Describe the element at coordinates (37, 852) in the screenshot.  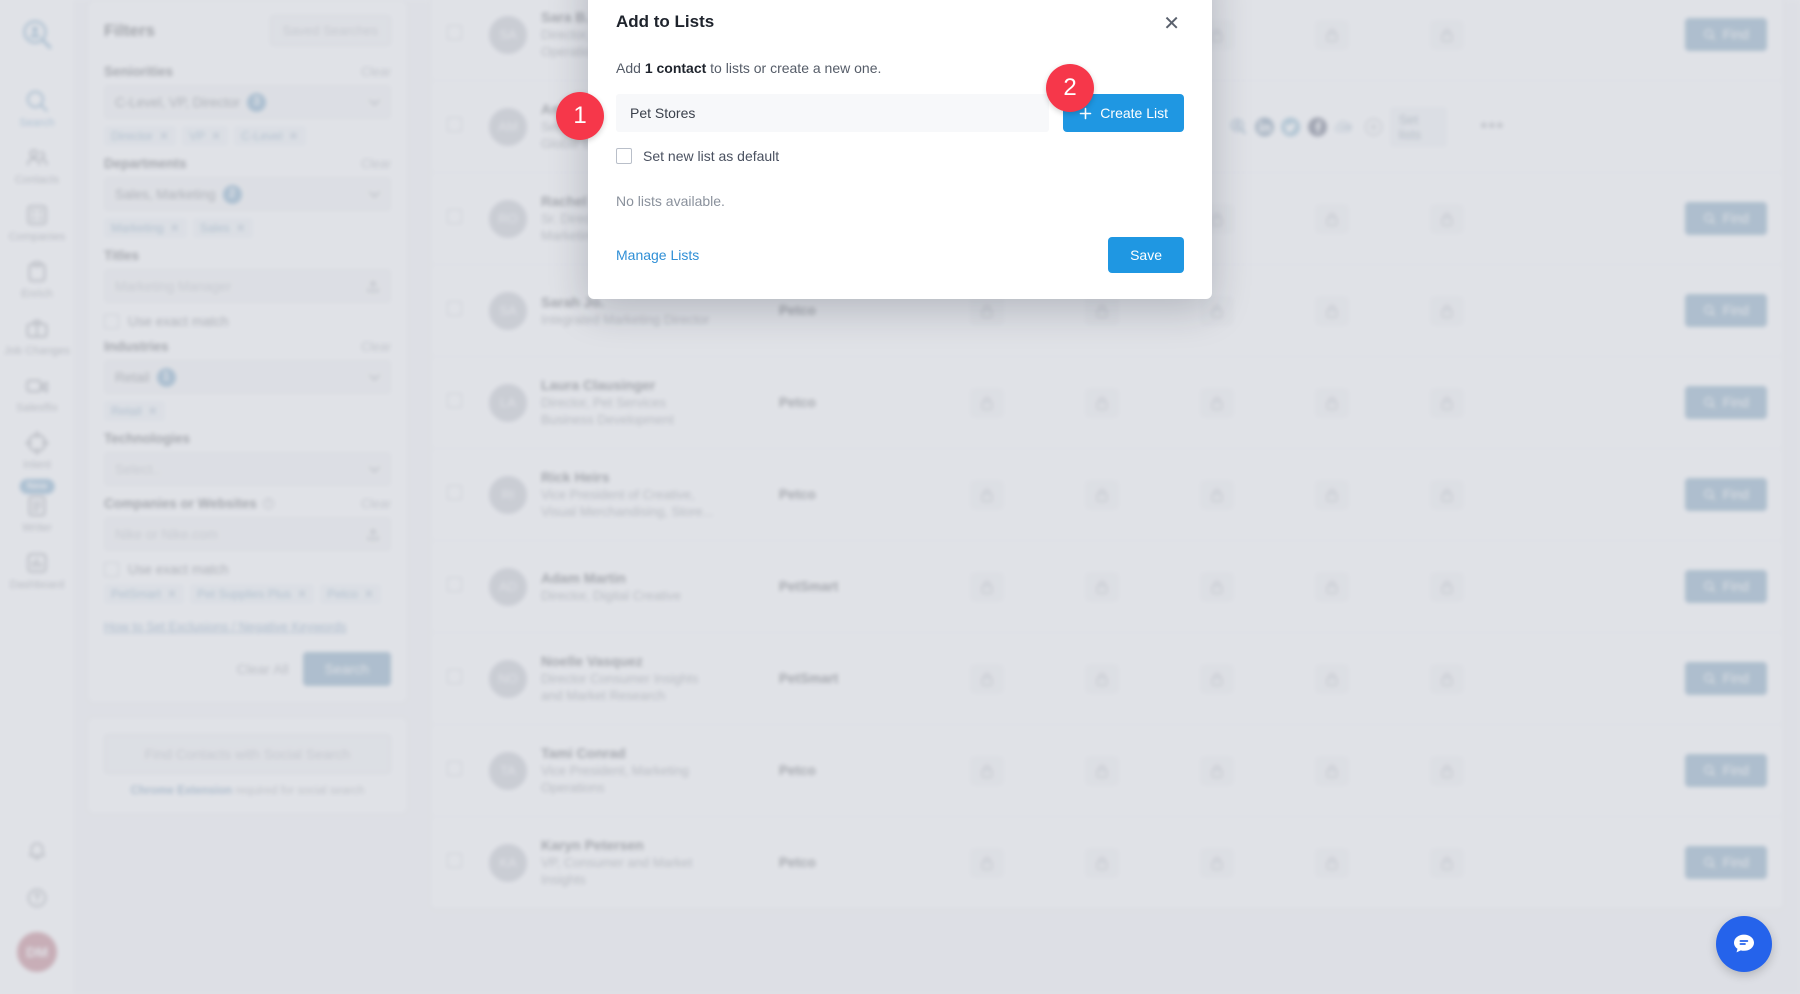
I see `bell-icon` at that location.